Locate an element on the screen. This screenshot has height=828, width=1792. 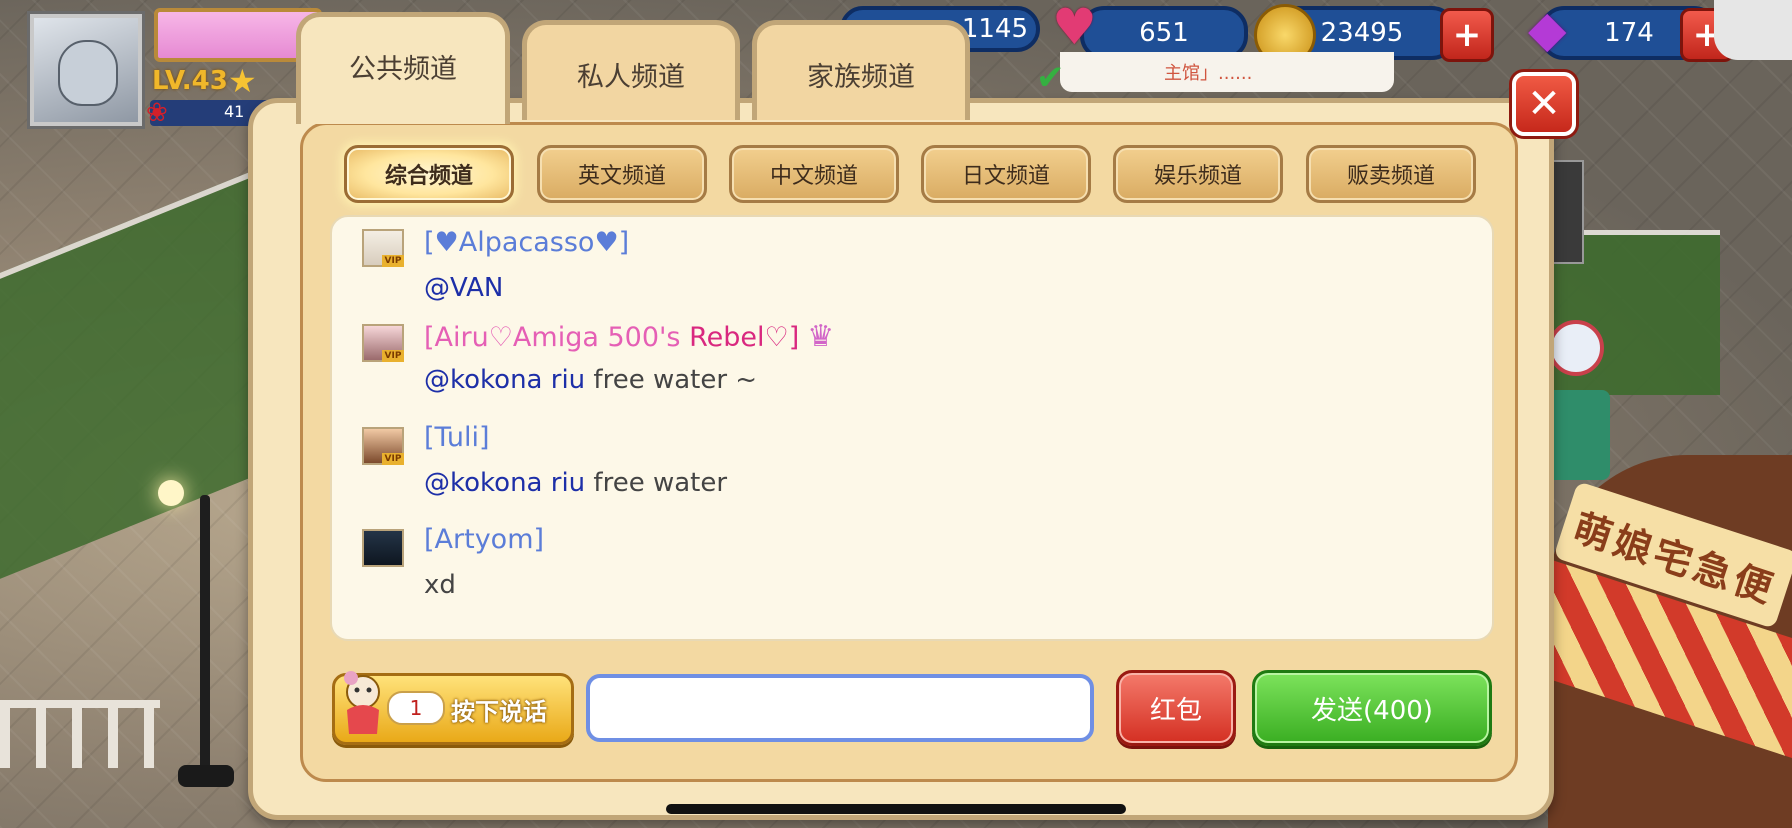
tab-public-channel: 公共频道 is located at coordinates (403, 68).